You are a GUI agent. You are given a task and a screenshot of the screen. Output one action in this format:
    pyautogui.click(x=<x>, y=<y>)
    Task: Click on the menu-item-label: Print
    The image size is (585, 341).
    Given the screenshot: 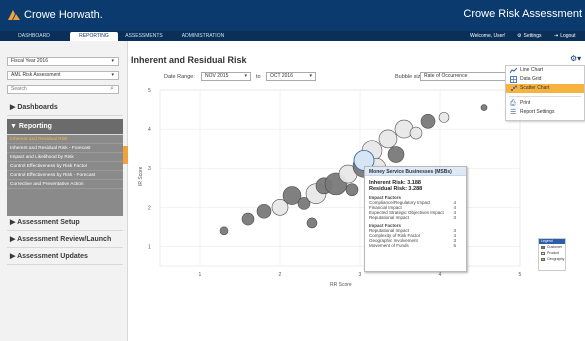 What is the action you would take?
    pyautogui.click(x=525, y=103)
    